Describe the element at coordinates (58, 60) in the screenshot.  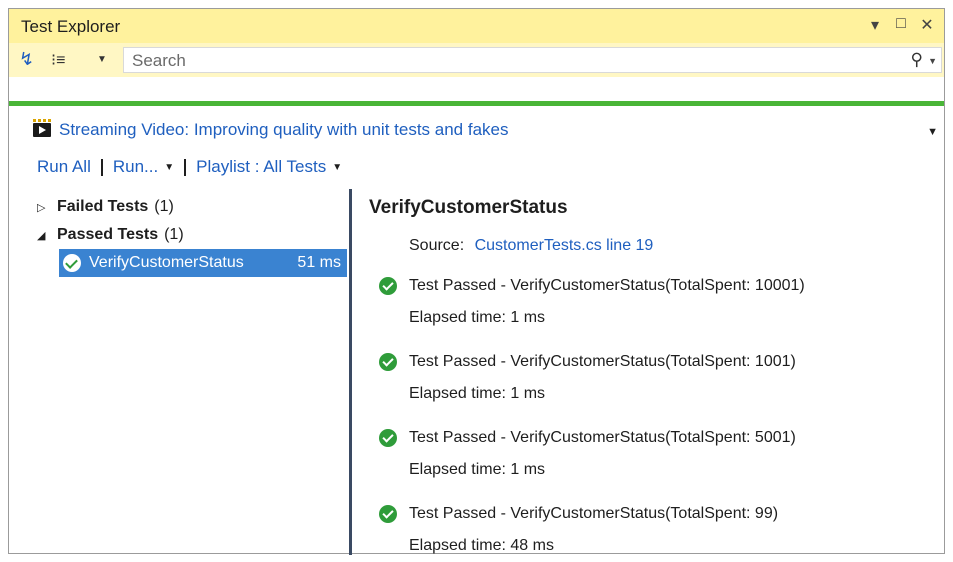
I see `group-by-icon: ⁝≡` at that location.